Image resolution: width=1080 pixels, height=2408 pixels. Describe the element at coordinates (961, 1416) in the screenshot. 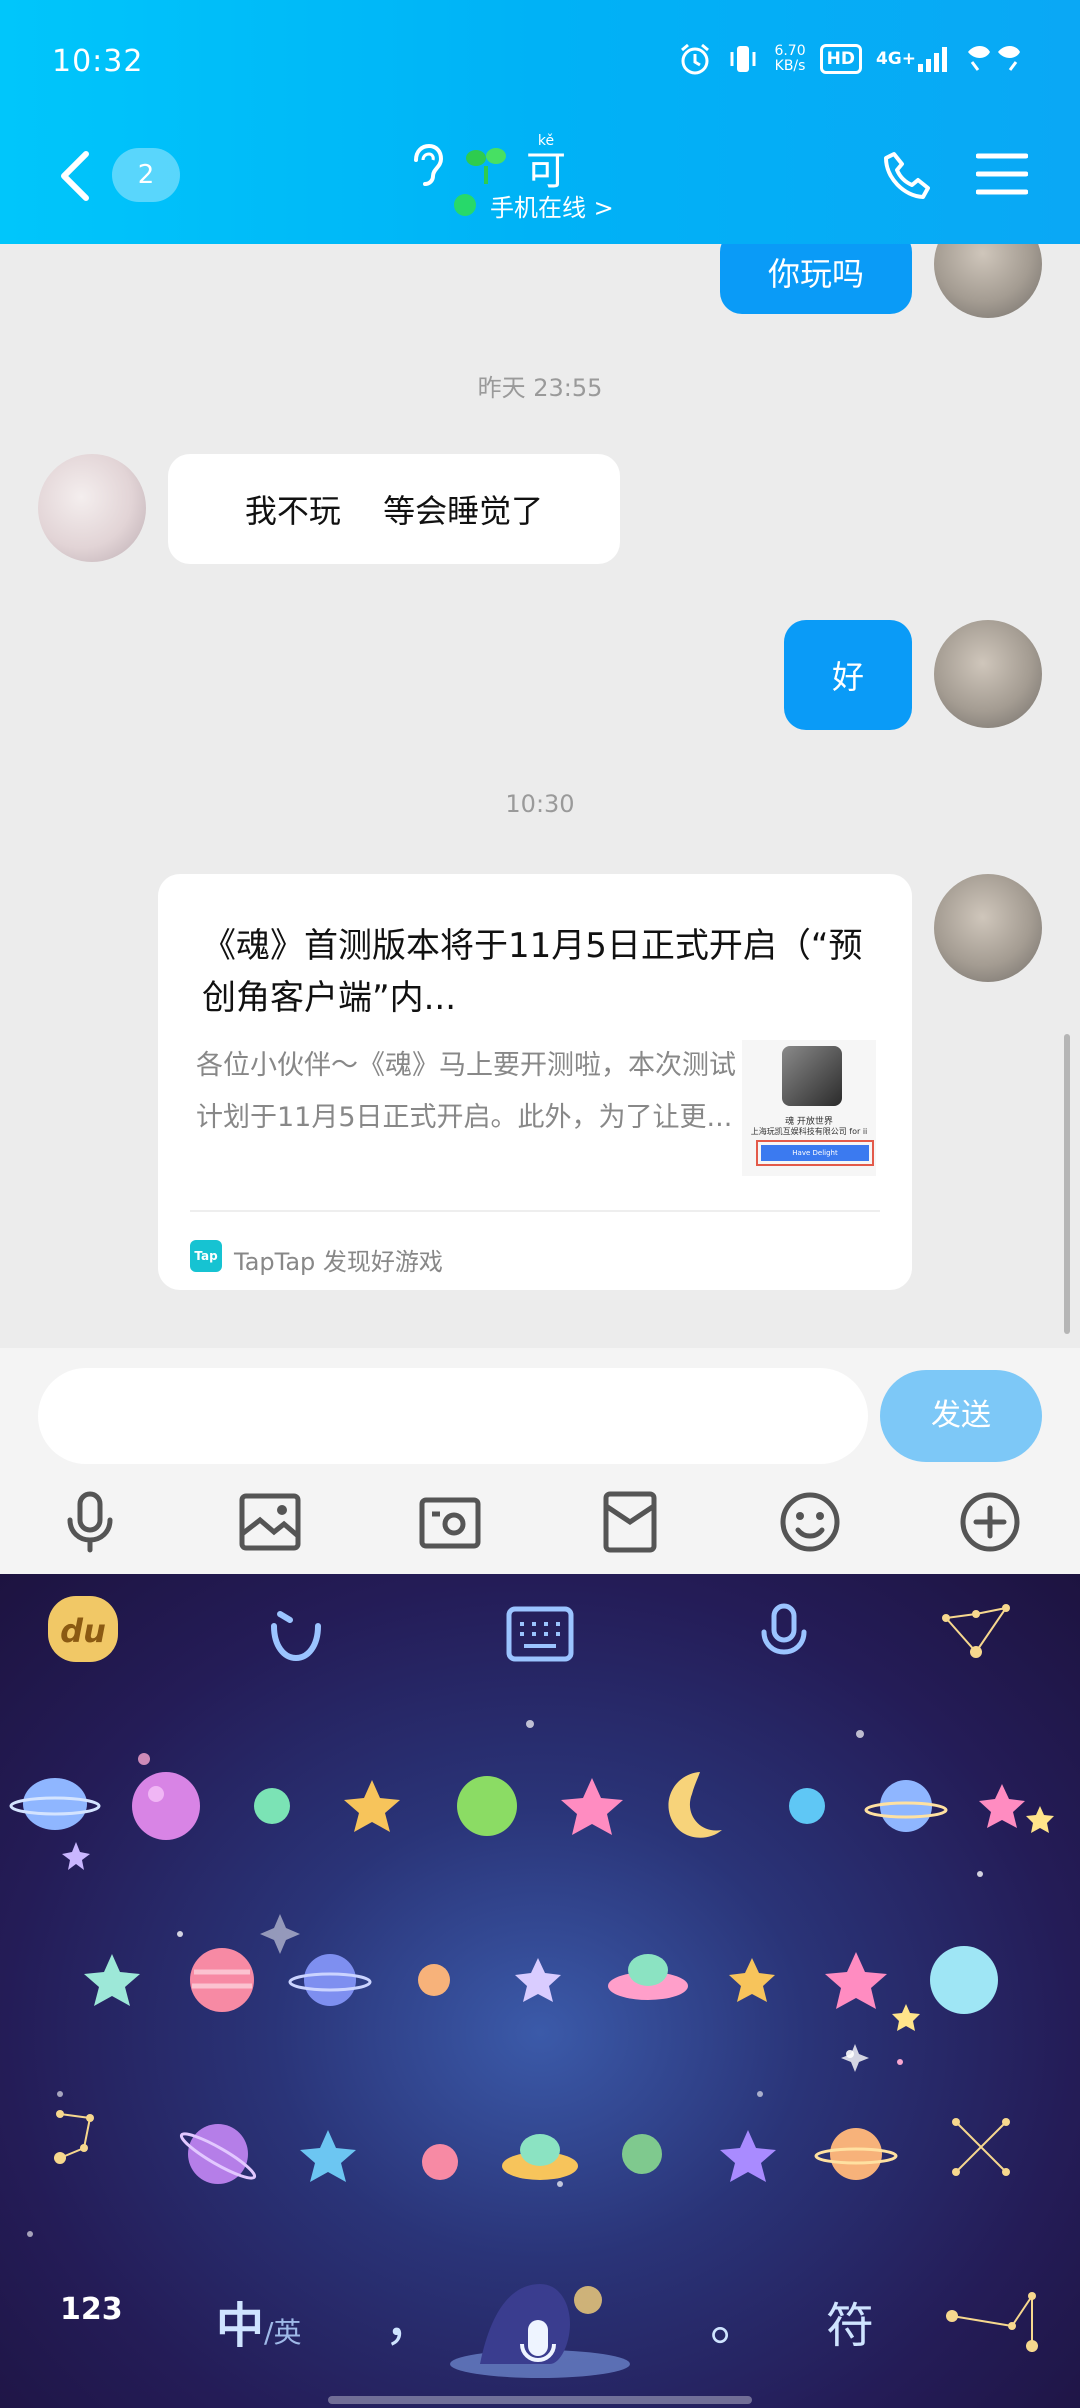

I see `send-button: 发送` at that location.